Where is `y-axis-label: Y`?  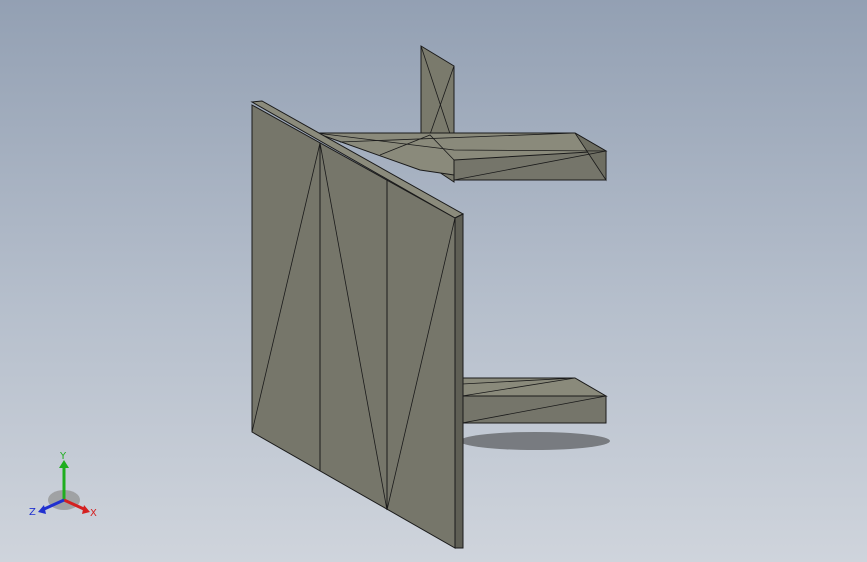 y-axis-label: Y is located at coordinates (63, 456).